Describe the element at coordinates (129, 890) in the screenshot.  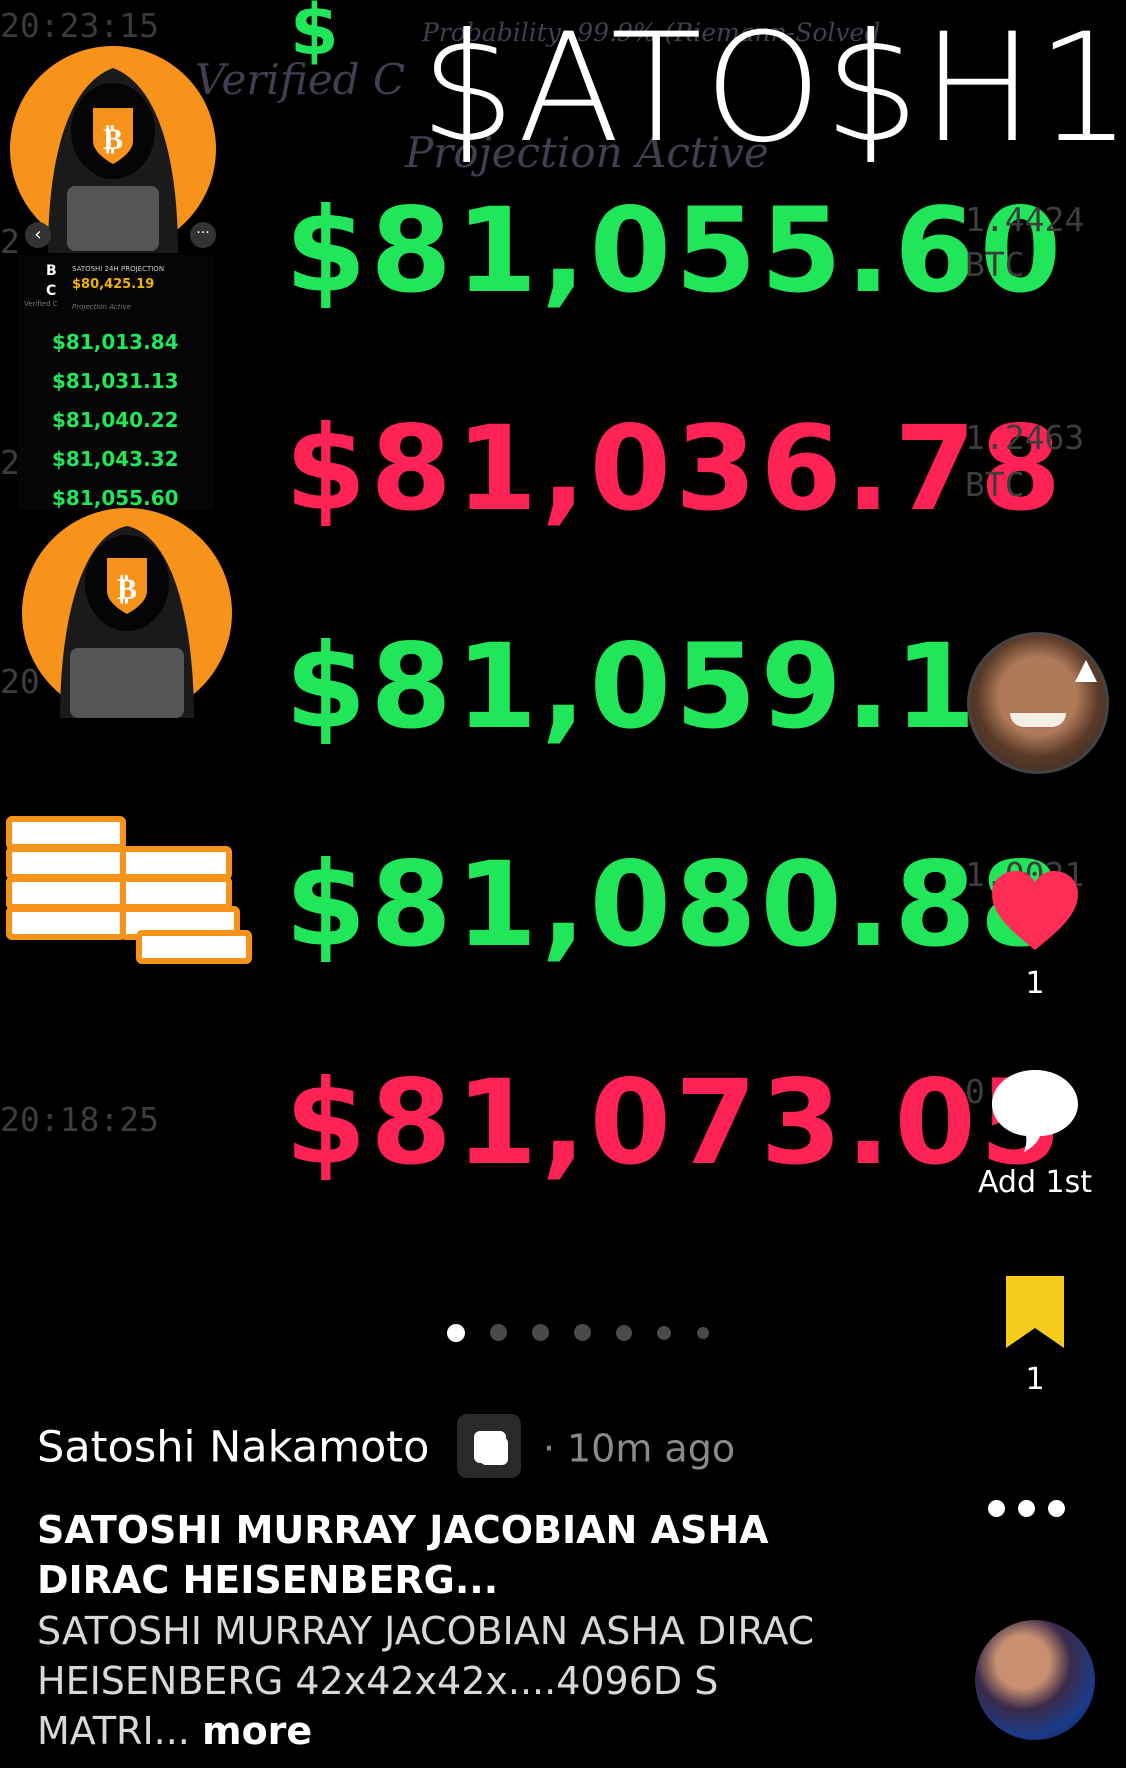
I see `gold-bars-icon` at that location.